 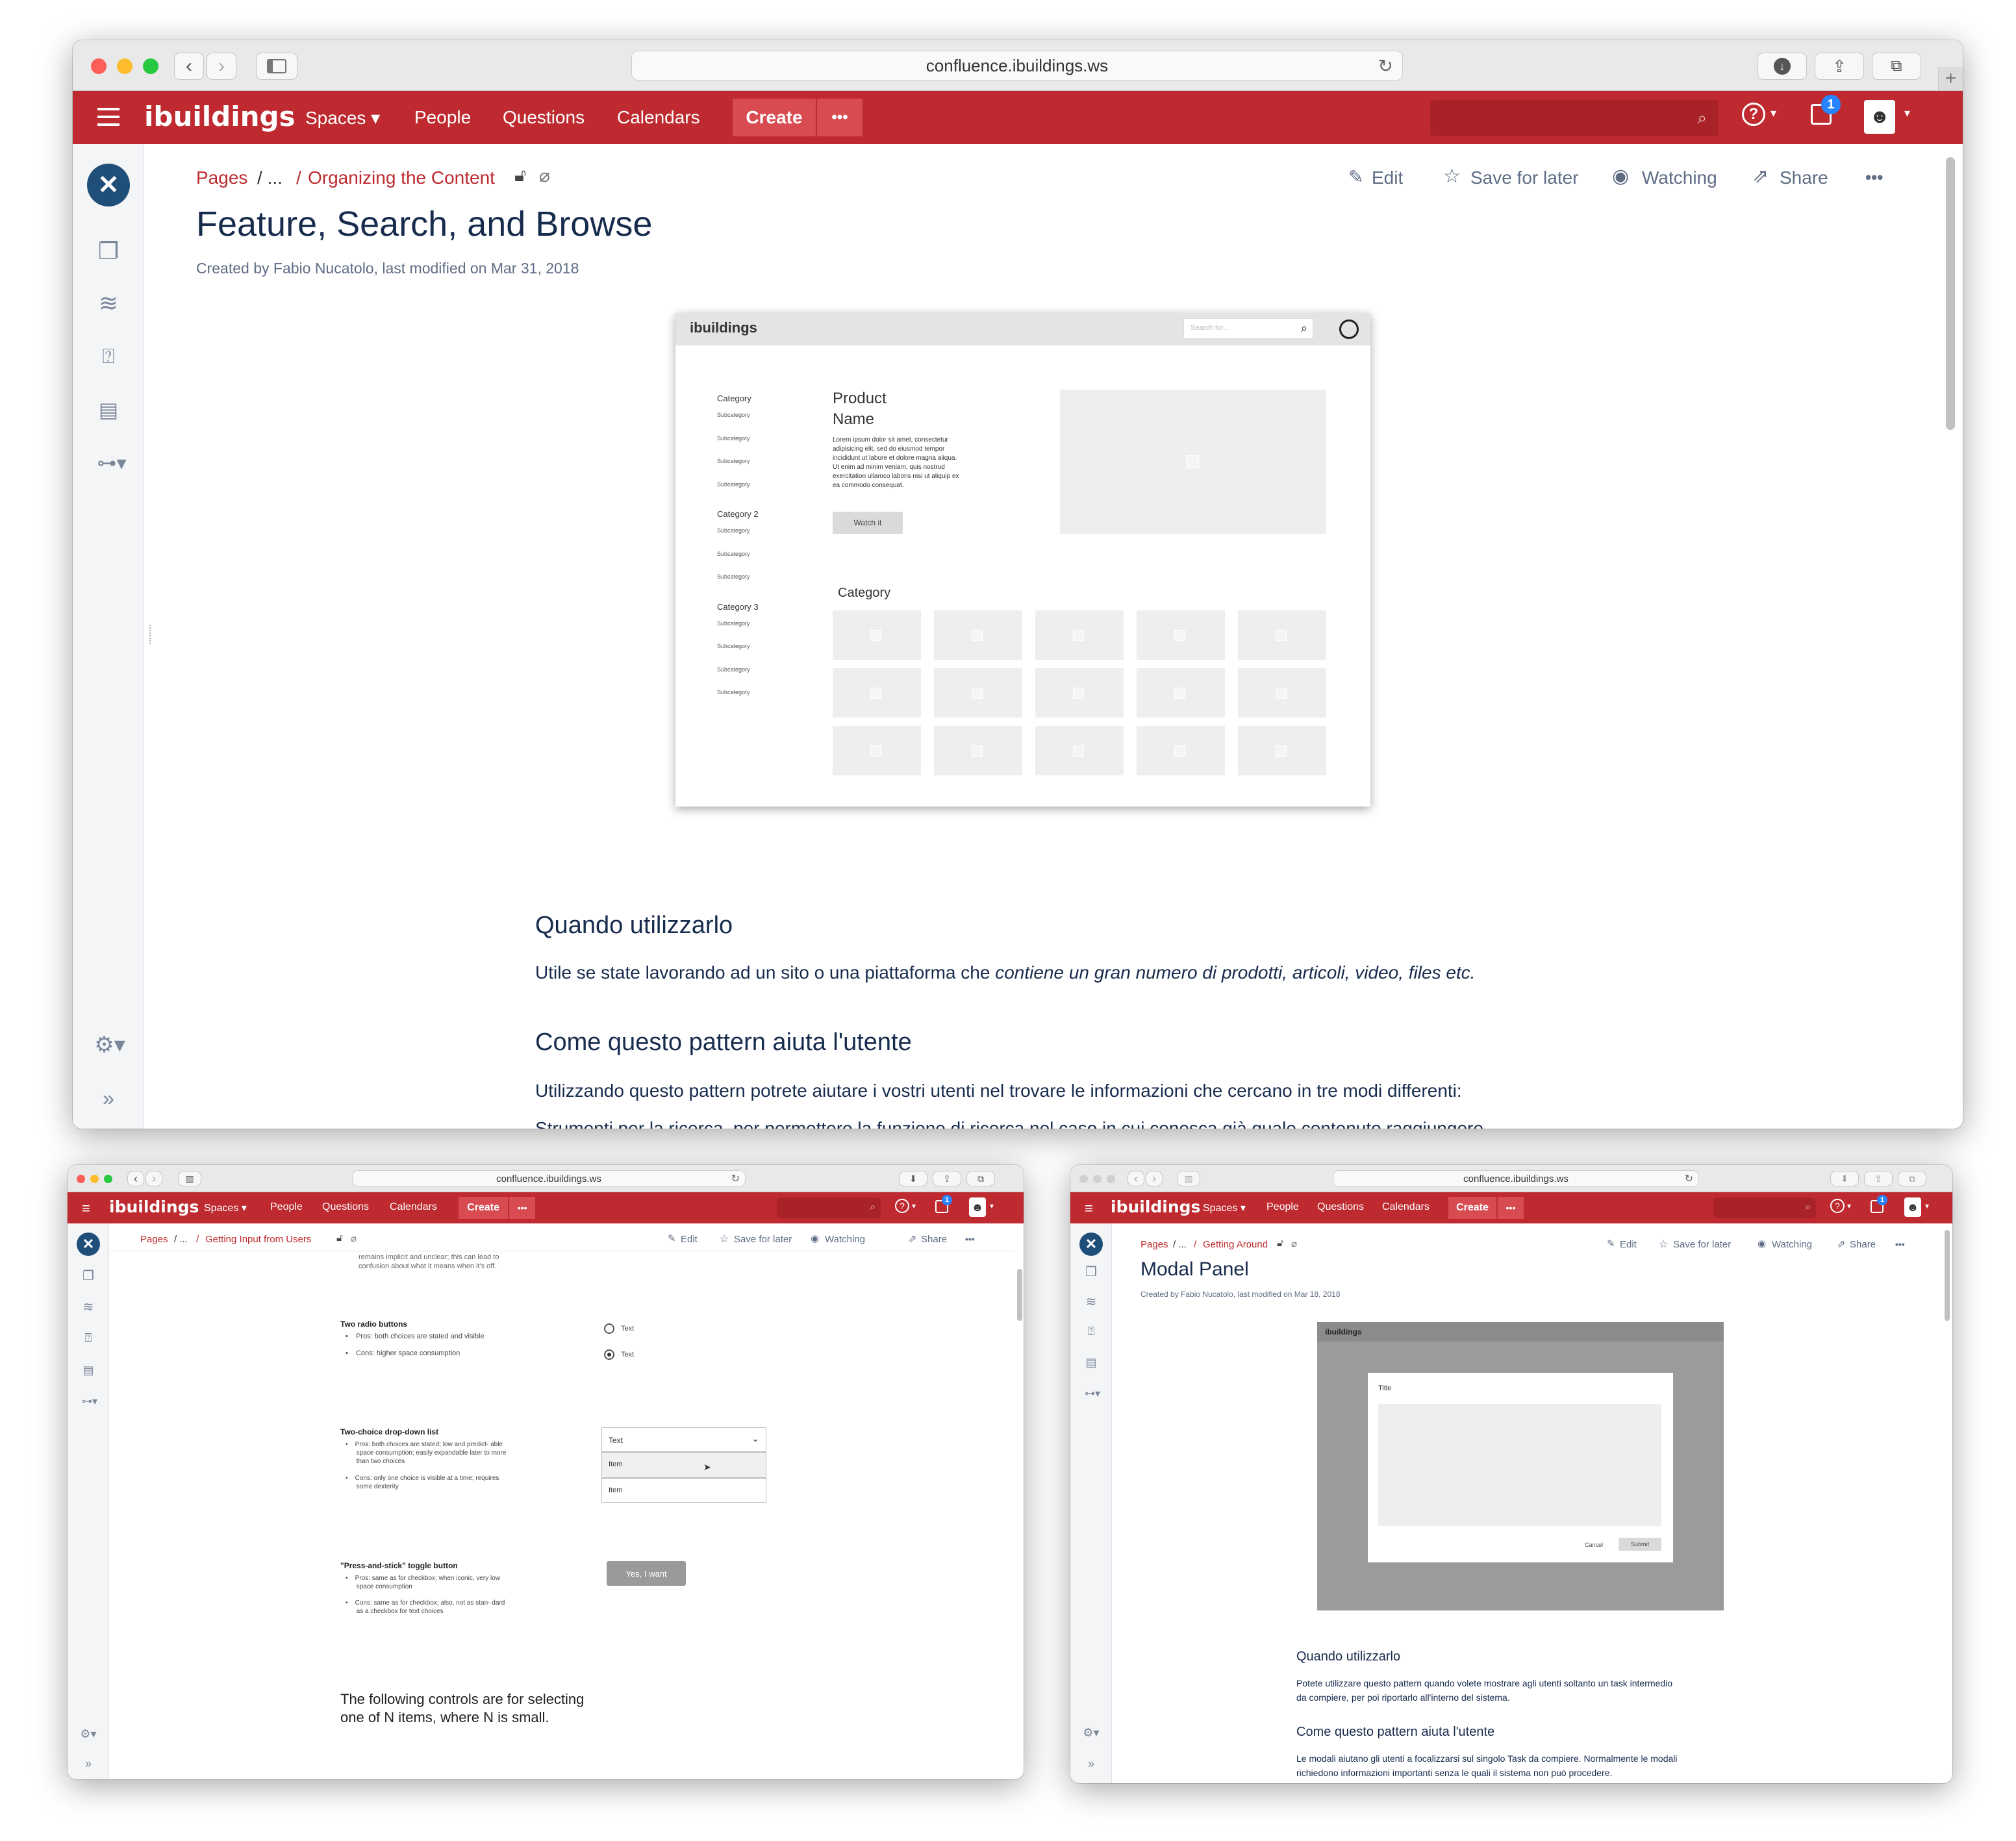 I want to click on dropdown-select: Text ⌄, so click(x=683, y=1439).